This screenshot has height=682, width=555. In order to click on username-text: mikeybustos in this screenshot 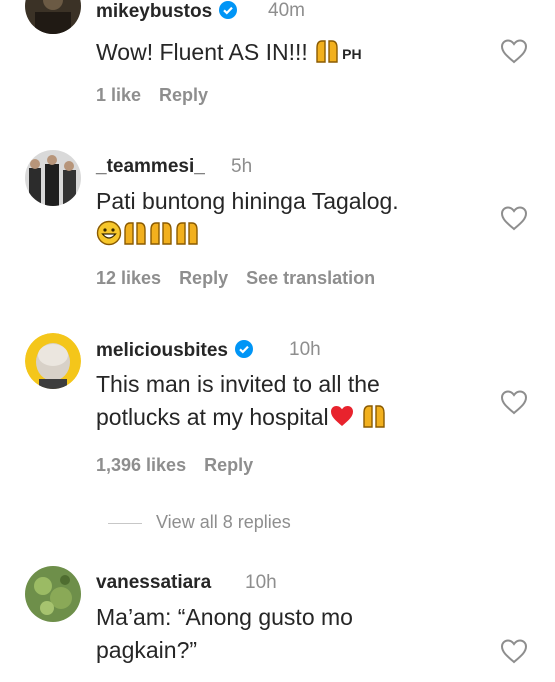, I will do `click(154, 11)`.